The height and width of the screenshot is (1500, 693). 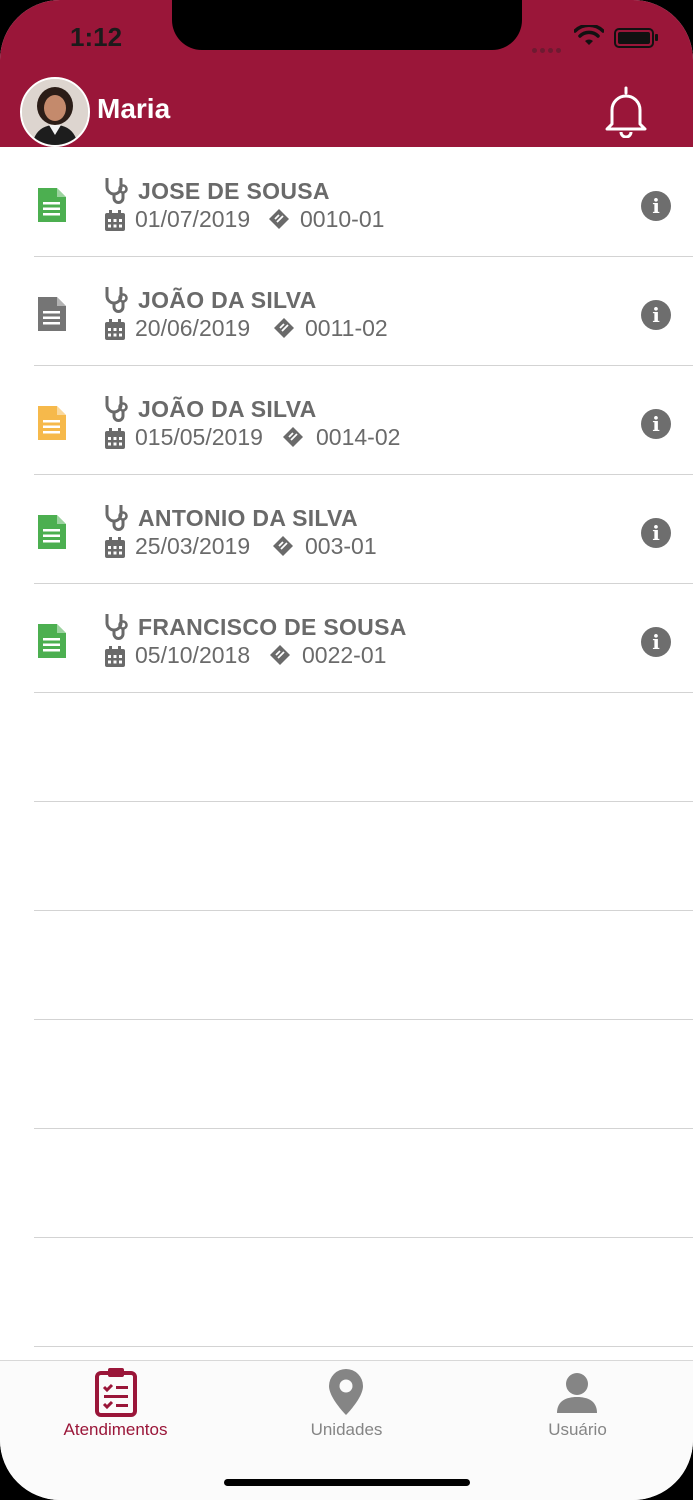 What do you see at coordinates (346, 73) in the screenshot?
I see `app-header: 1:12 Maria` at bounding box center [346, 73].